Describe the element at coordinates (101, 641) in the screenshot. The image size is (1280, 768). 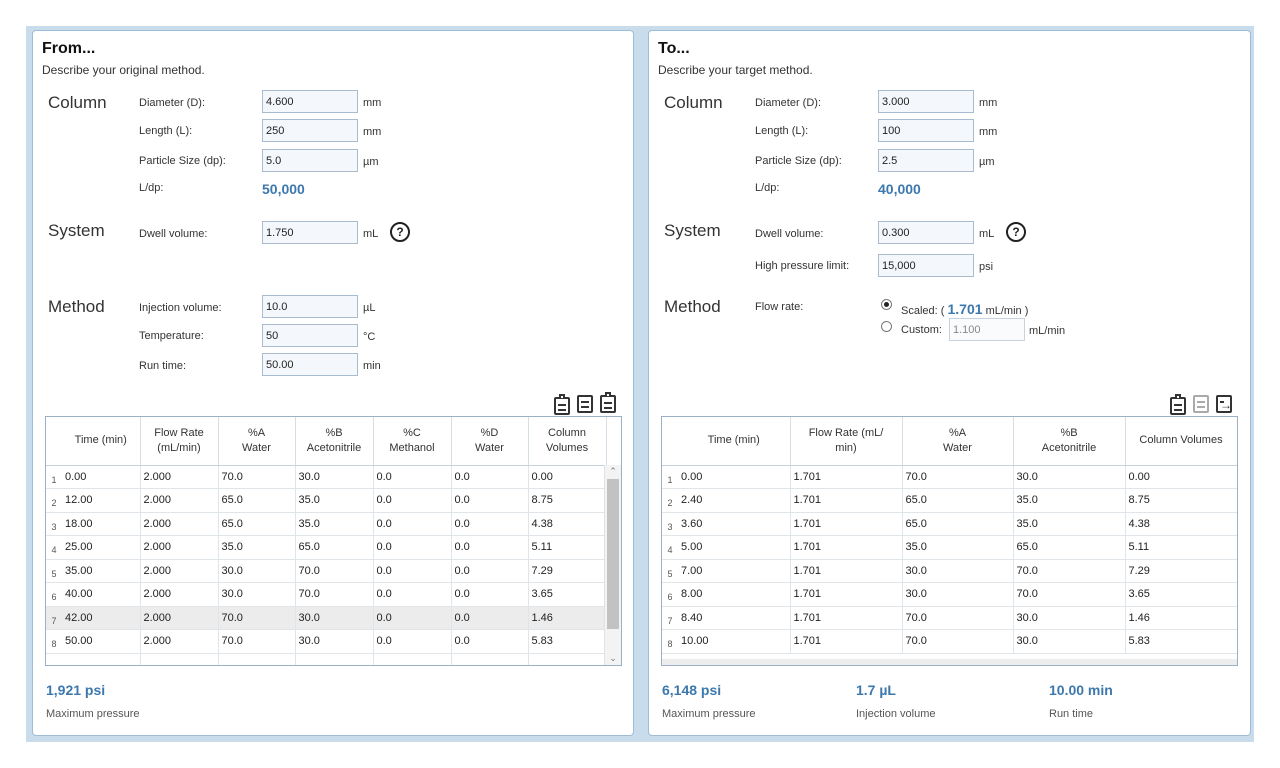
I see `table-cell: 50.00` at that location.